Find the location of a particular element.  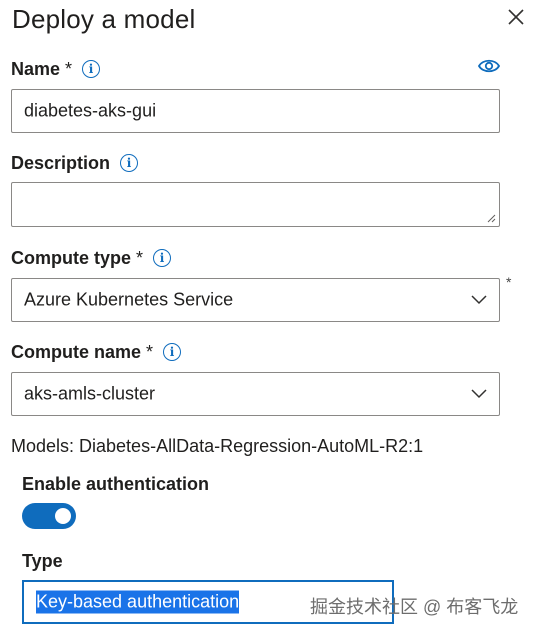

name-input-value: diabetes-aks-gui is located at coordinates (90, 110).